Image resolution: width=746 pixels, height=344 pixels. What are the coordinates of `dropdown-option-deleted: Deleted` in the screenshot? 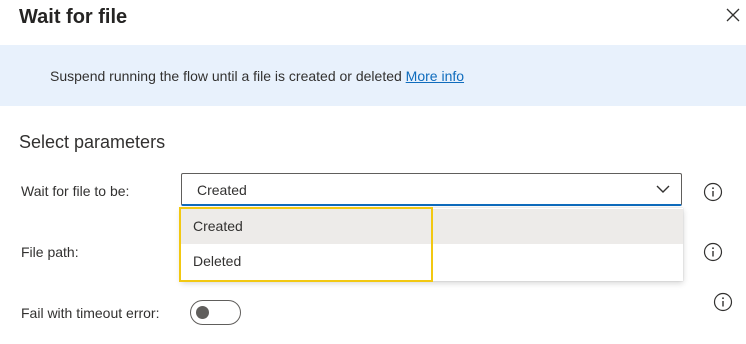 It's located at (432, 261).